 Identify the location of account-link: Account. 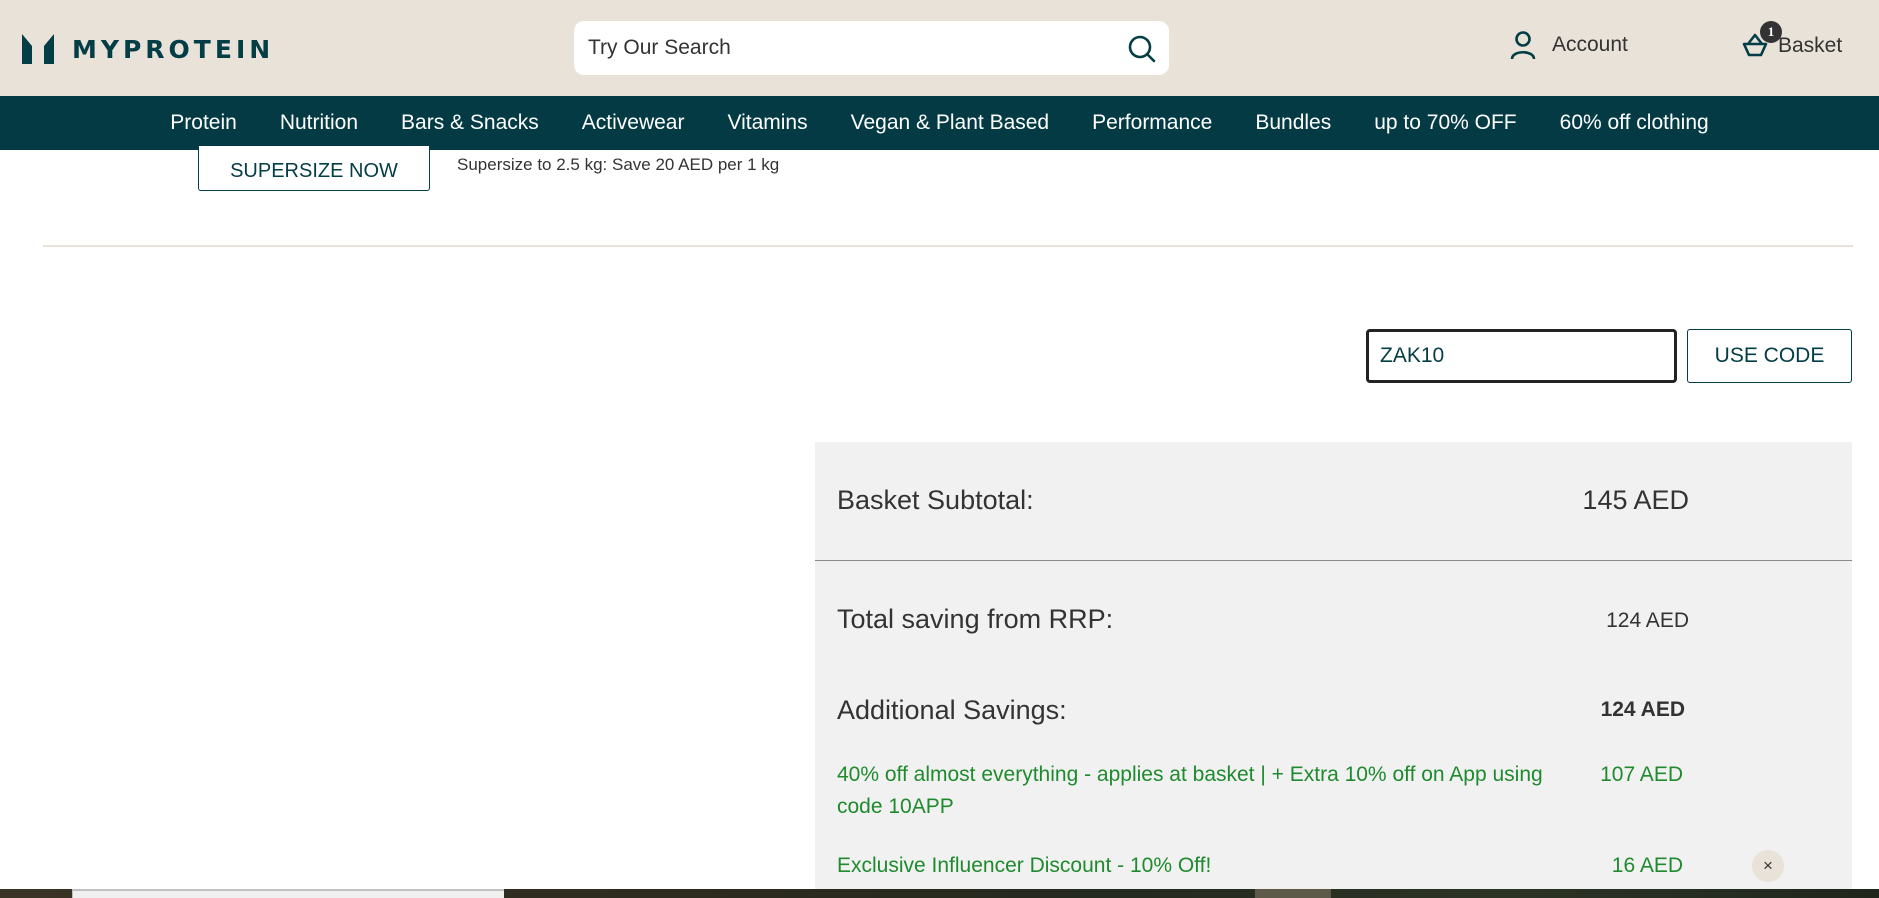
(1569, 45).